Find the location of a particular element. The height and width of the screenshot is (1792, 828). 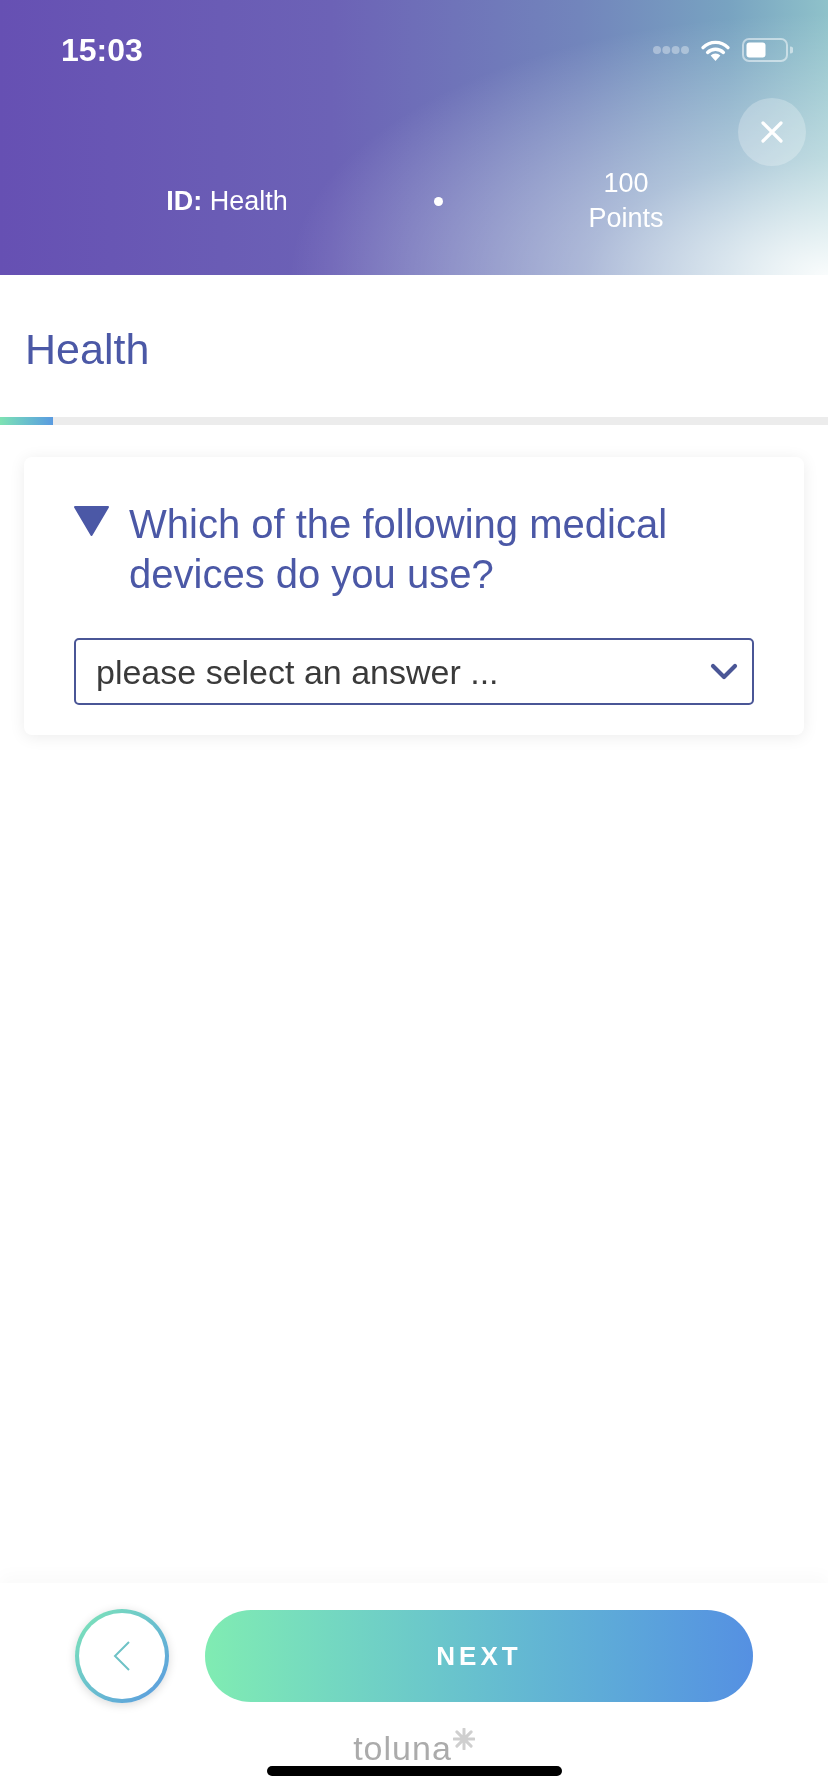

points-value: 100 is located at coordinates (626, 183).